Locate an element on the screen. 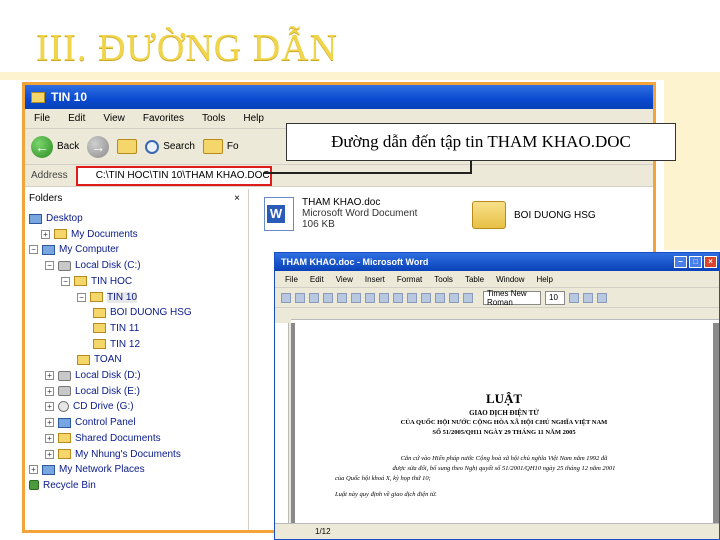  word-menu-insert: Insert is located at coordinates (375, 279).